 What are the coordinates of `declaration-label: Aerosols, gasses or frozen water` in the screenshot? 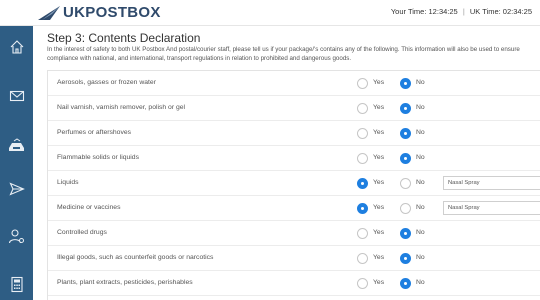 It's located at (106, 82).